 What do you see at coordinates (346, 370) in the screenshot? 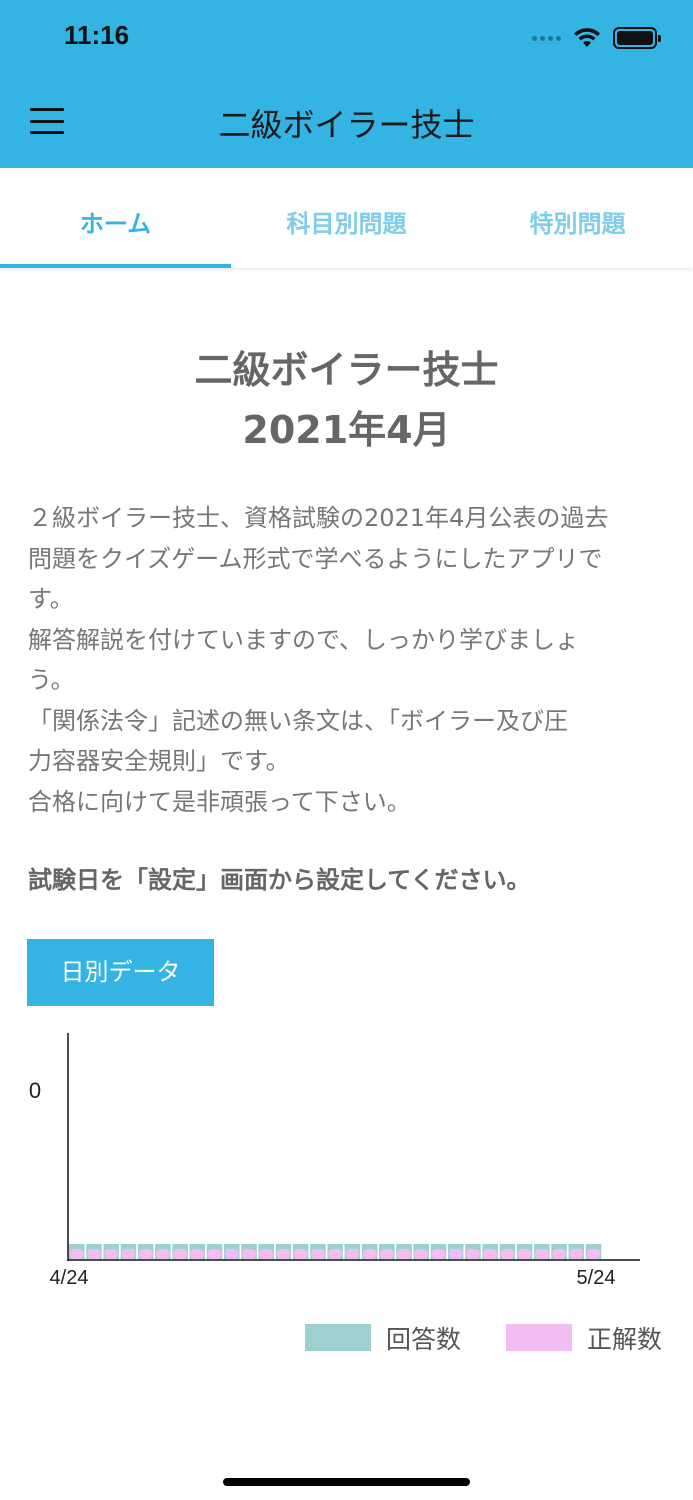
I see `page-title-line1: 二級ボイラー技士` at bounding box center [346, 370].